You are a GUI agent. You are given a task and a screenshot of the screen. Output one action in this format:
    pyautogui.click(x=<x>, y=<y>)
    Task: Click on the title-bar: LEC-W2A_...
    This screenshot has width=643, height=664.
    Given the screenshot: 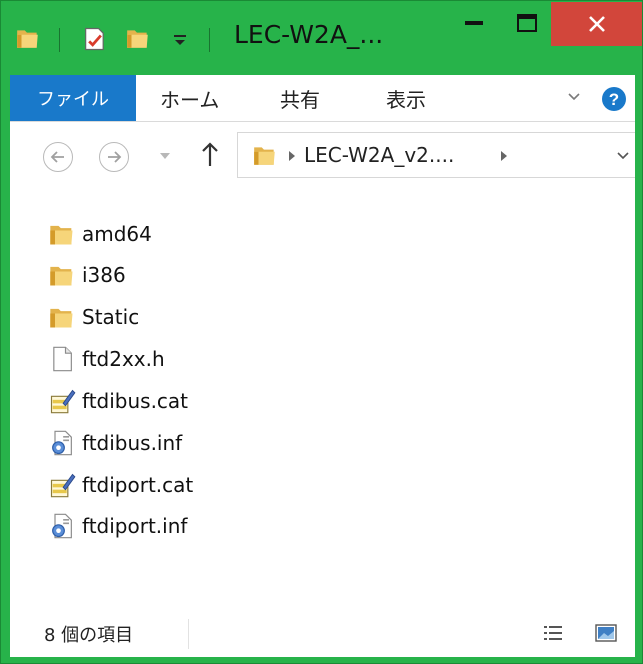 What is the action you would take?
    pyautogui.click(x=321, y=38)
    